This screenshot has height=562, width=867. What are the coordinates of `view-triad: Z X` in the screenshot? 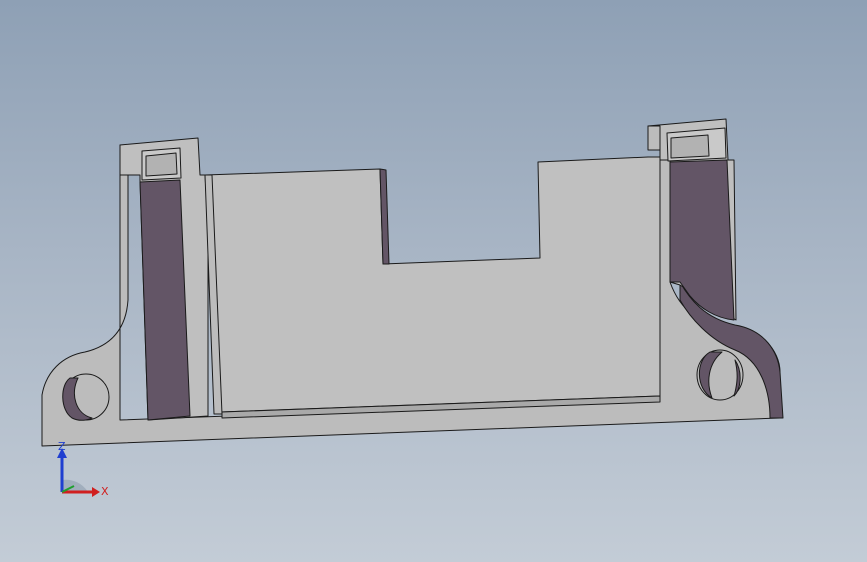 It's located at (80, 475).